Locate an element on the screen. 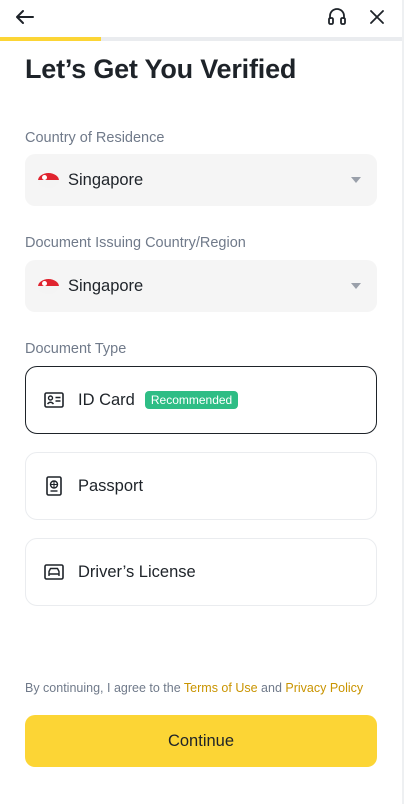  continue-button: Continue is located at coordinates (201, 741).